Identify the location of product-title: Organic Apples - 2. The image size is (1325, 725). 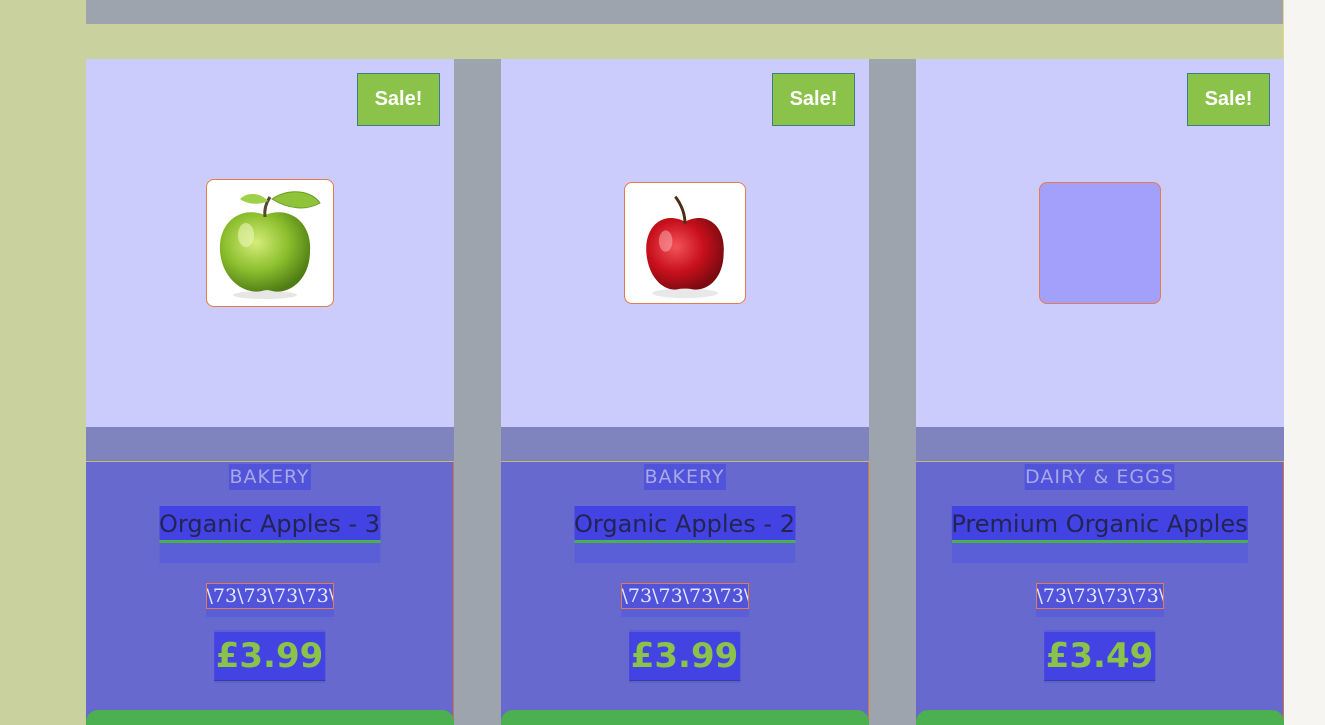
(684, 524).